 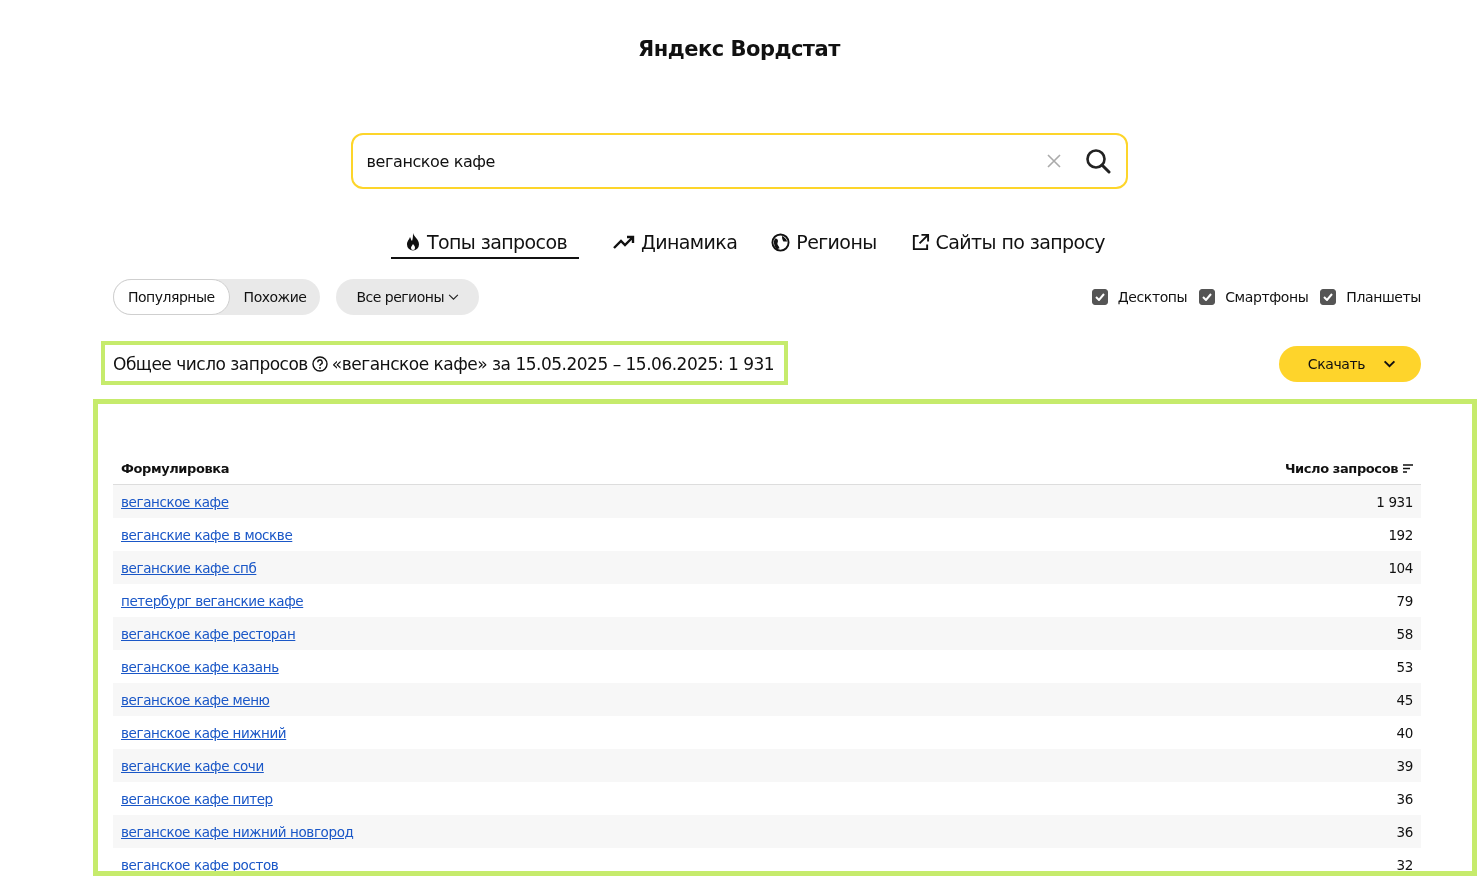 I want to click on sort-icon, so click(x=1408, y=468).